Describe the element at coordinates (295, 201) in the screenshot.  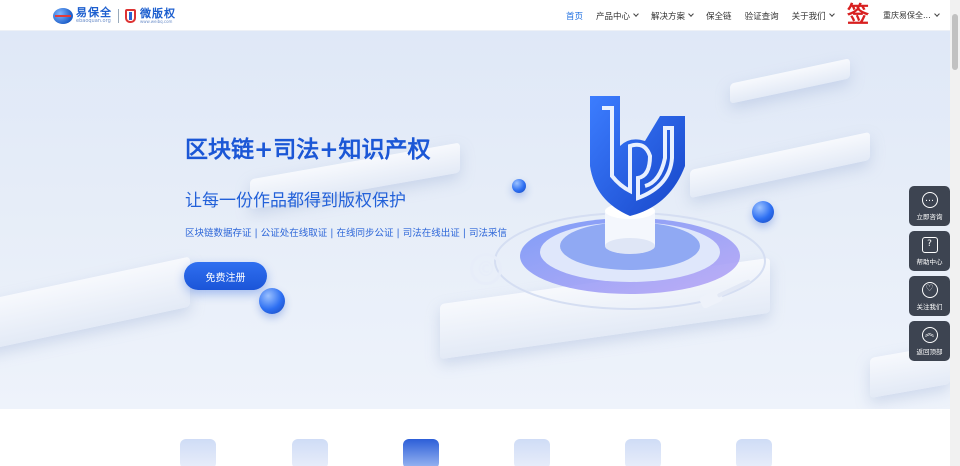
I see `hero-subtitle: 让每一份作品都得到版权保护` at that location.